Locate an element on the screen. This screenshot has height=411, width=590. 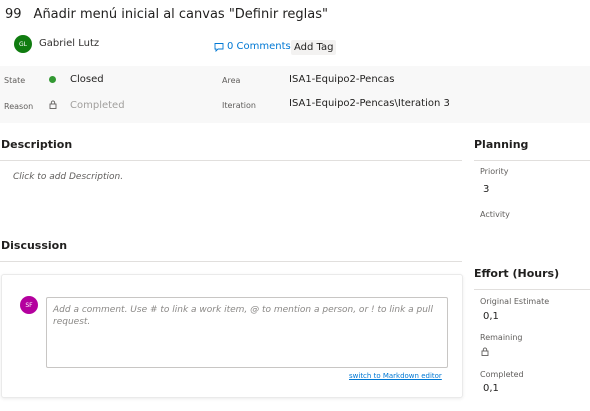
assignee-initials: GL is located at coordinates (23, 44).